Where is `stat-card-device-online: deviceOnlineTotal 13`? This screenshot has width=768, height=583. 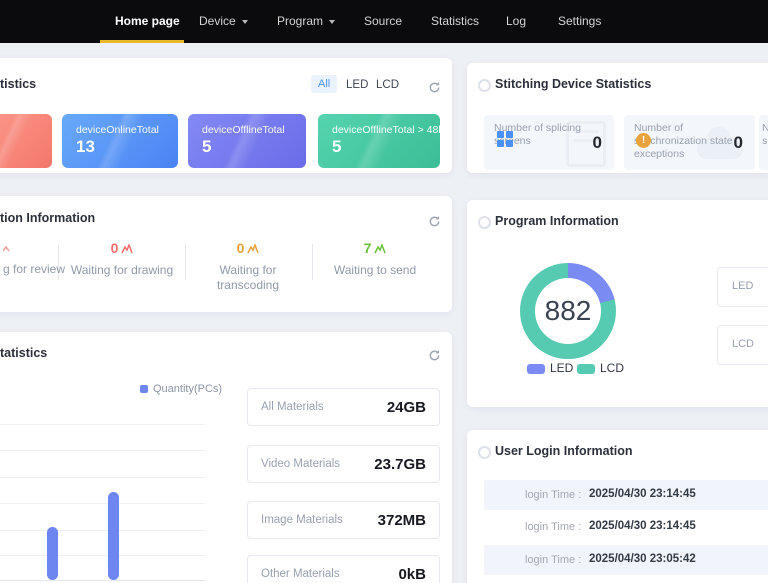 stat-card-device-online: deviceOnlineTotal 13 is located at coordinates (120, 141).